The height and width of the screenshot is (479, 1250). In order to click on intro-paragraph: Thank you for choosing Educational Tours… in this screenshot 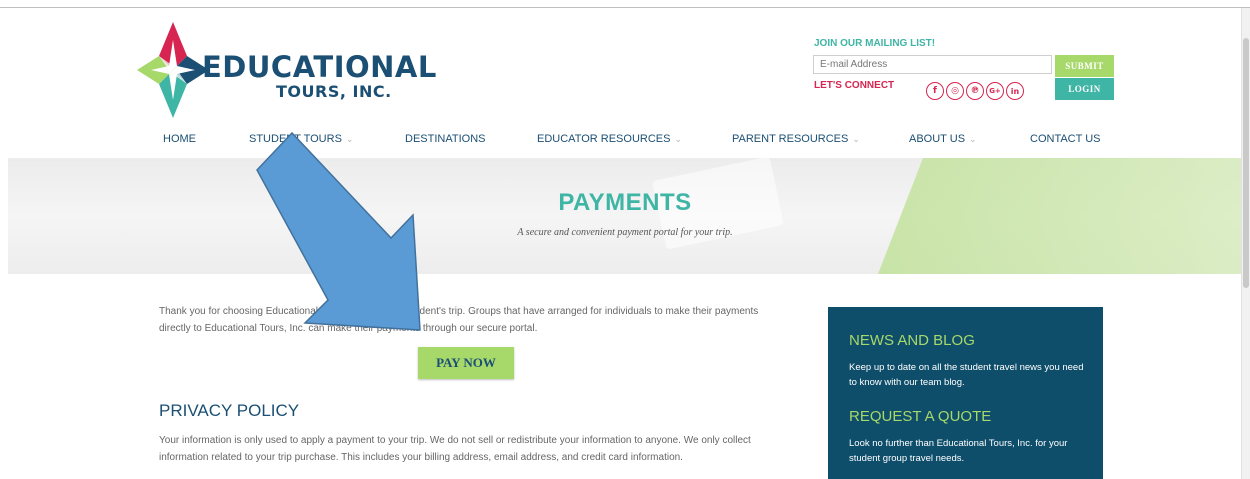, I will do `click(459, 320)`.